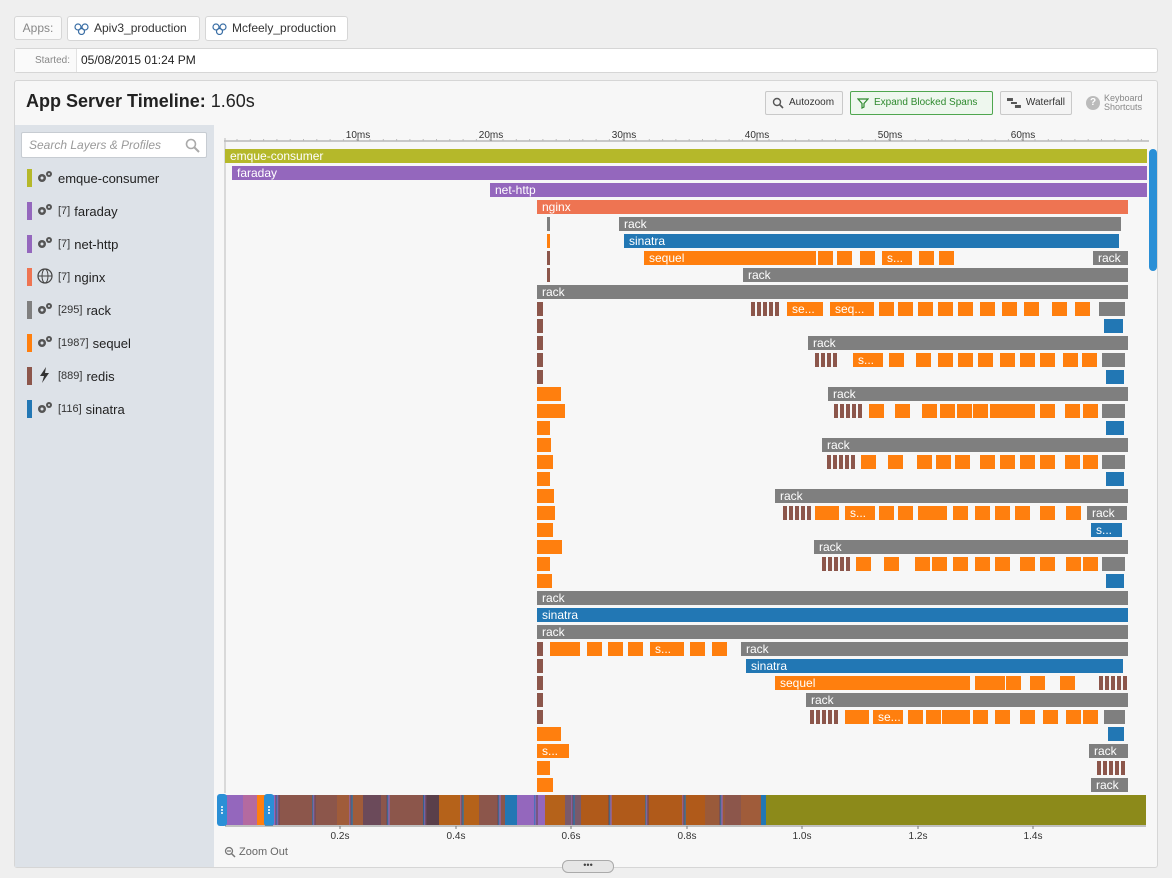 The width and height of the screenshot is (1172, 878). Describe the element at coordinates (1153, 210) in the screenshot. I see `vertical-scrollbar` at that location.